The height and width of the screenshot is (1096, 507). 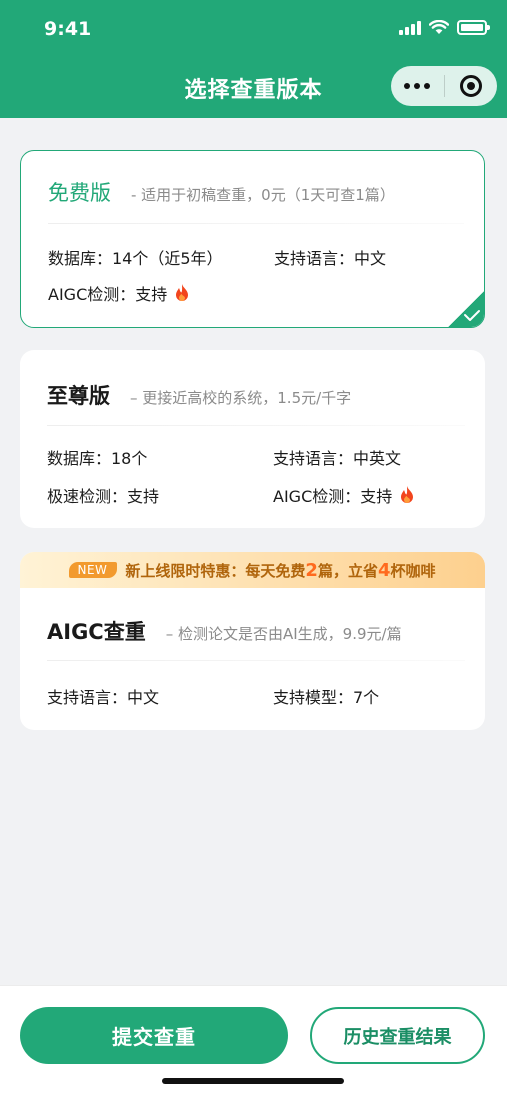 I want to click on version-name: 免费版, so click(x=79, y=193).